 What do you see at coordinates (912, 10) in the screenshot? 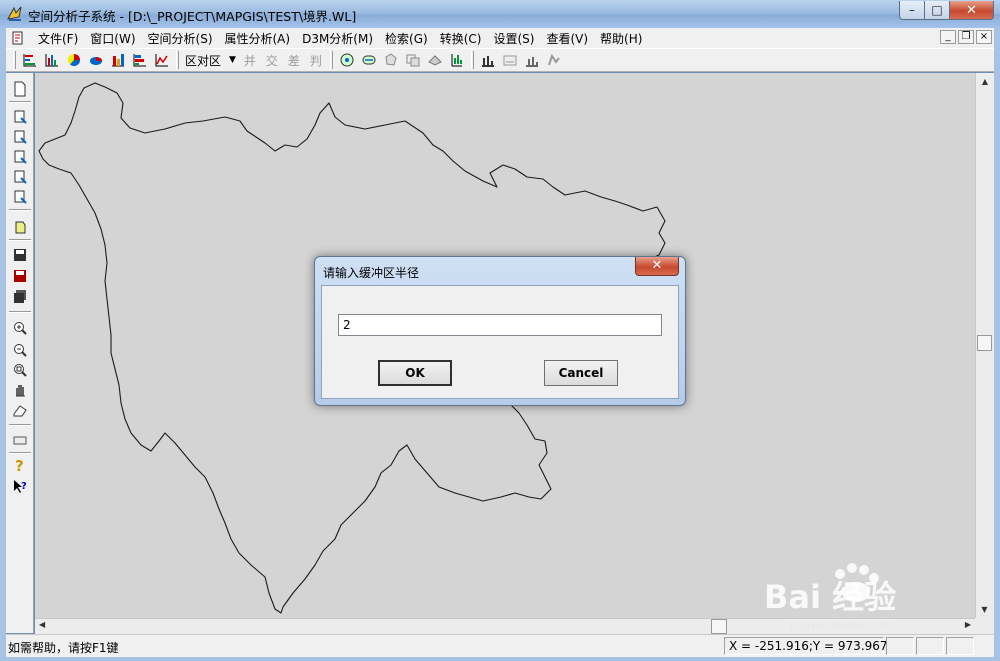
I see `minimize-button: –` at bounding box center [912, 10].